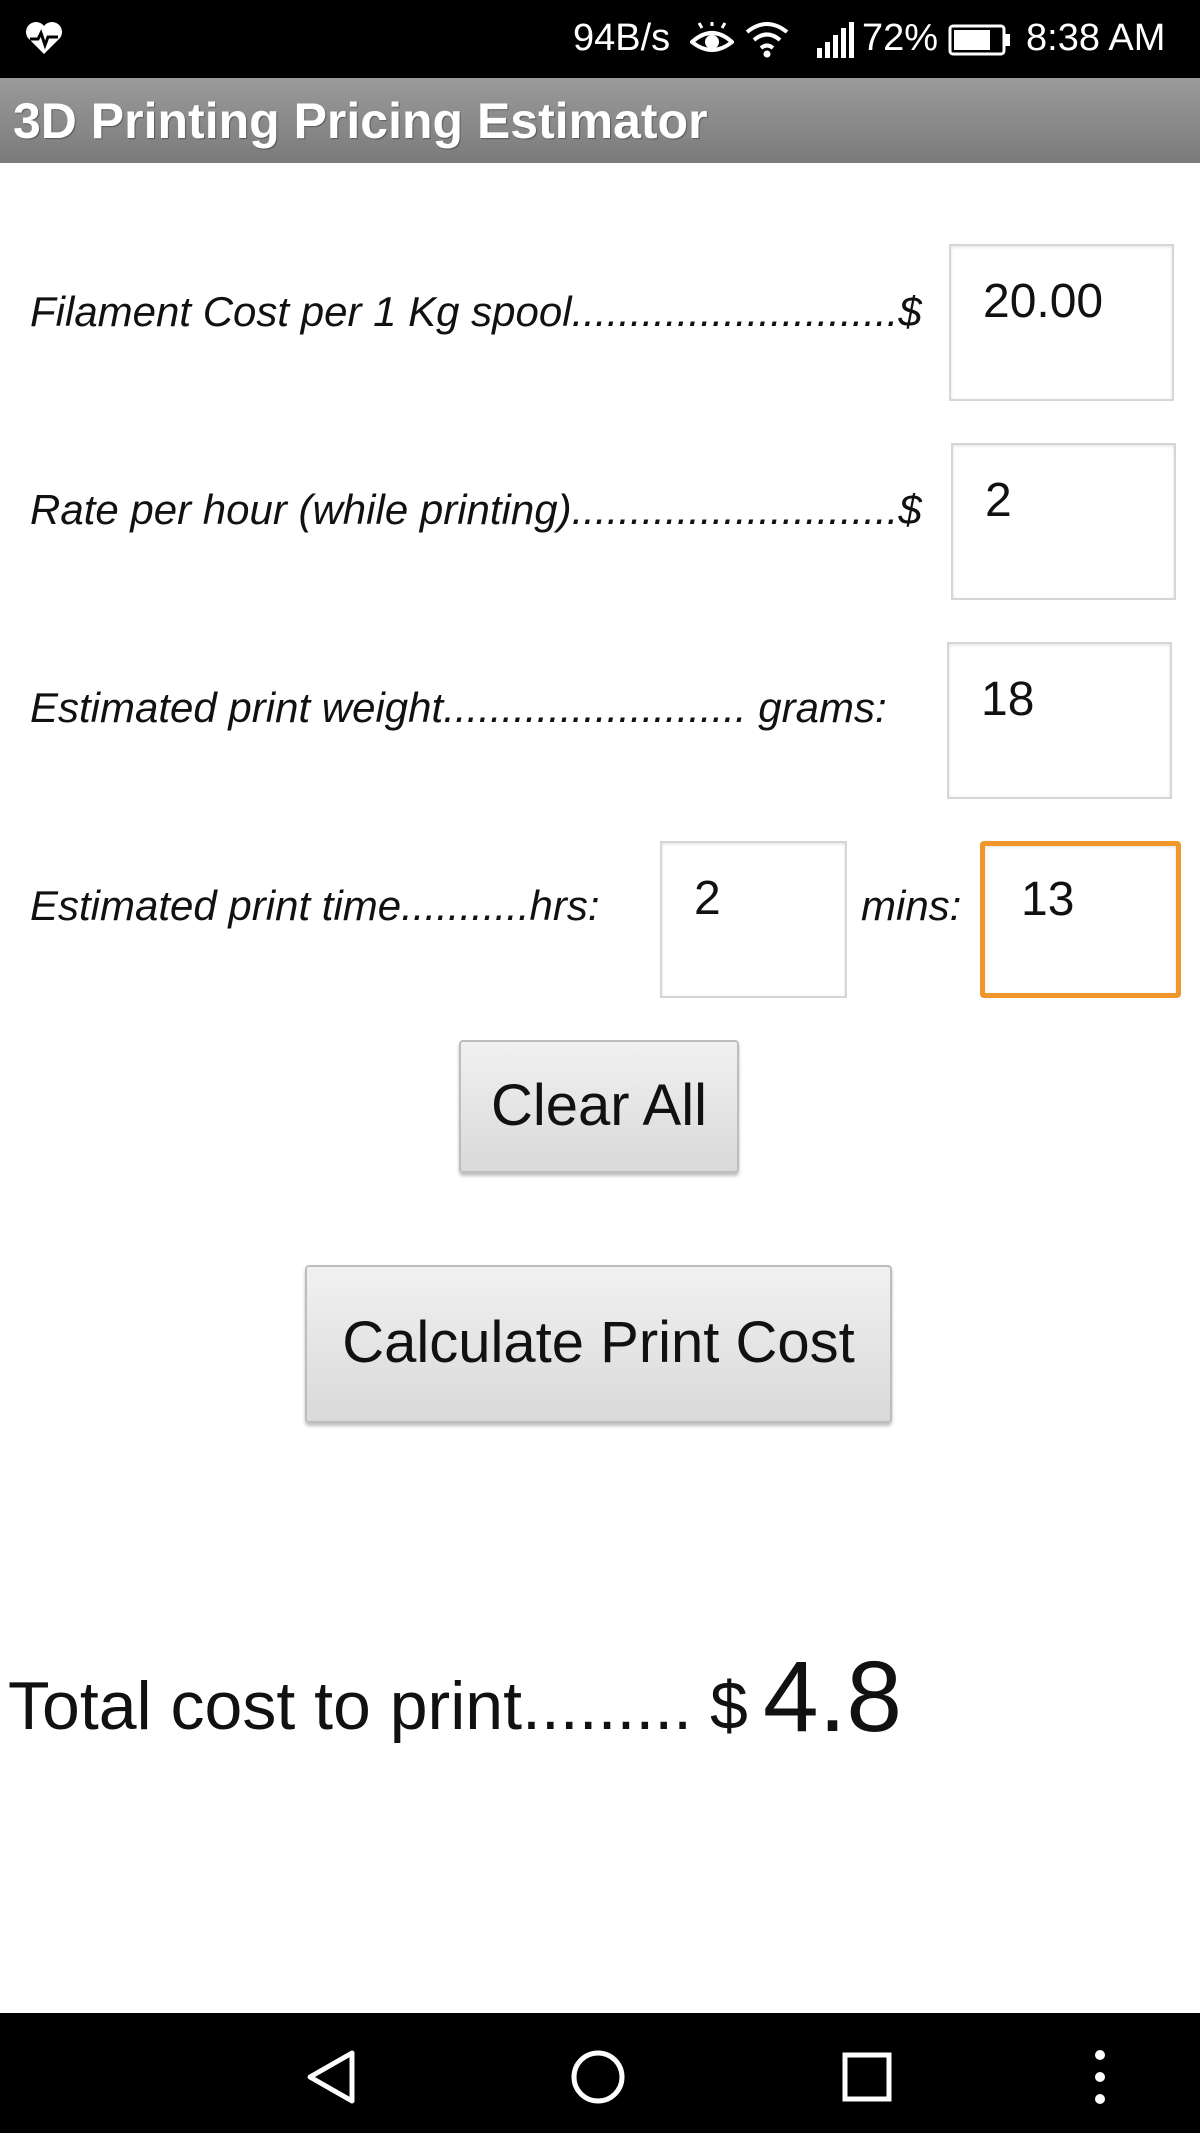 The image size is (1200, 2133). Describe the element at coordinates (44, 38) in the screenshot. I see `heart-monitor-icon` at that location.